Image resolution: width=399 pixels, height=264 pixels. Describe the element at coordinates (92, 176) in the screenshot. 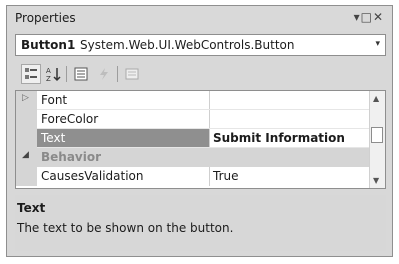

I see `property-name: CausesValidation` at that location.